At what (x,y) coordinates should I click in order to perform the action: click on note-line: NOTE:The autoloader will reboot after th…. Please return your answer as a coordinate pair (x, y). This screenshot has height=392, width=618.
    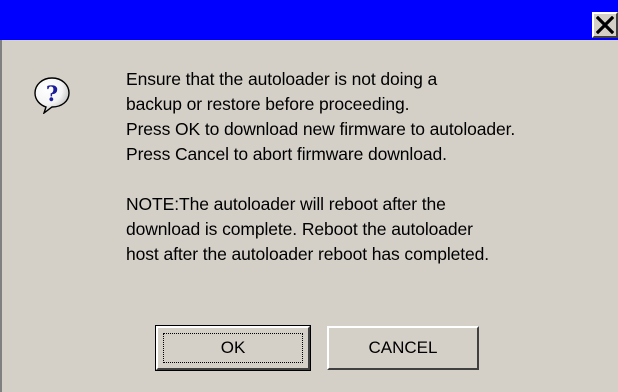
    Looking at the image, I should click on (286, 204).